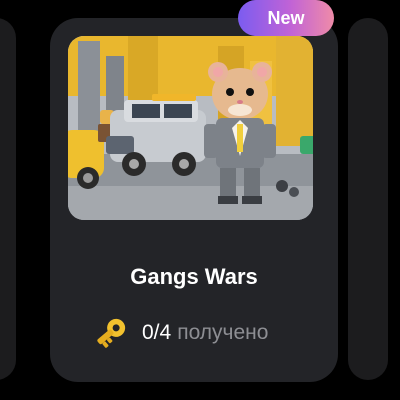 This screenshot has height=400, width=400. I want to click on progress-count: 0/4, so click(157, 332).